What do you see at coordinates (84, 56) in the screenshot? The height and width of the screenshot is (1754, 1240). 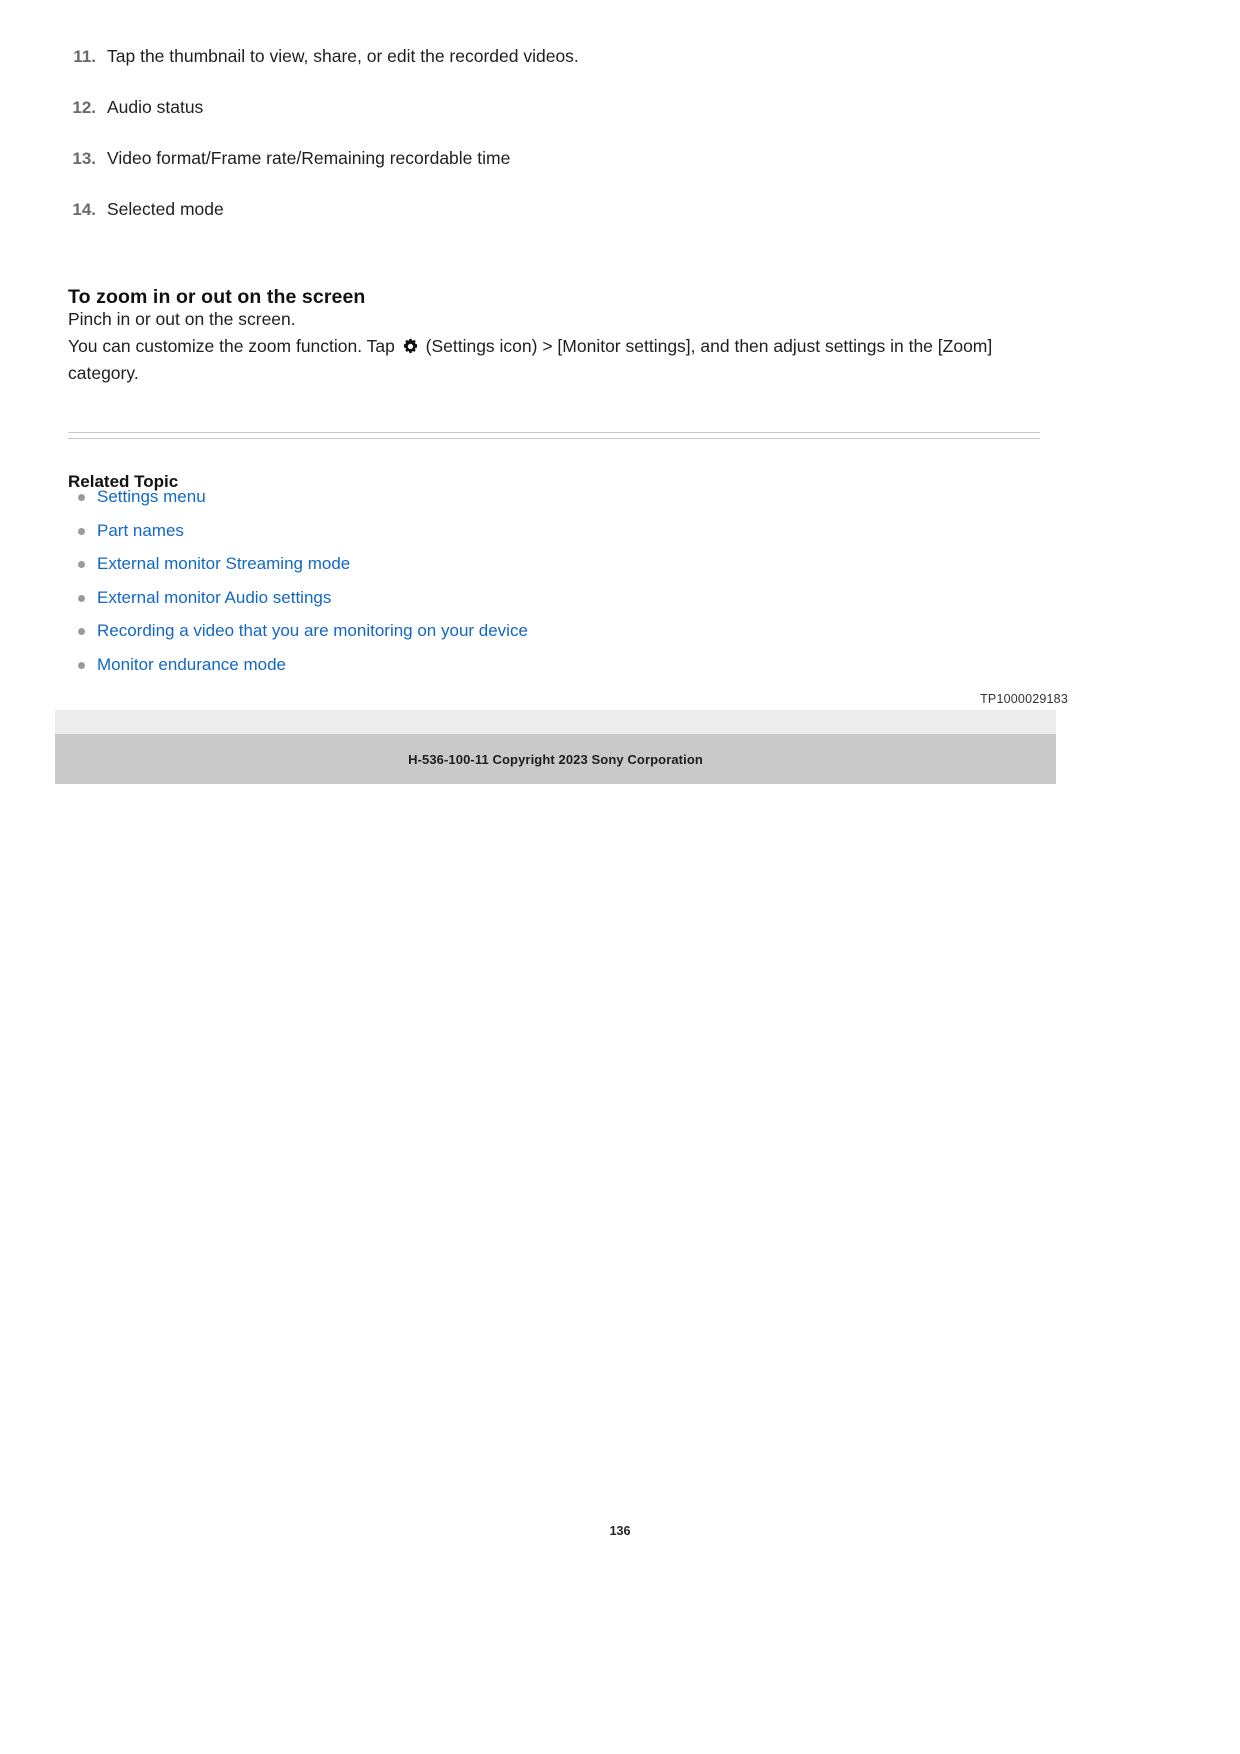 I see `step-number: 11.` at bounding box center [84, 56].